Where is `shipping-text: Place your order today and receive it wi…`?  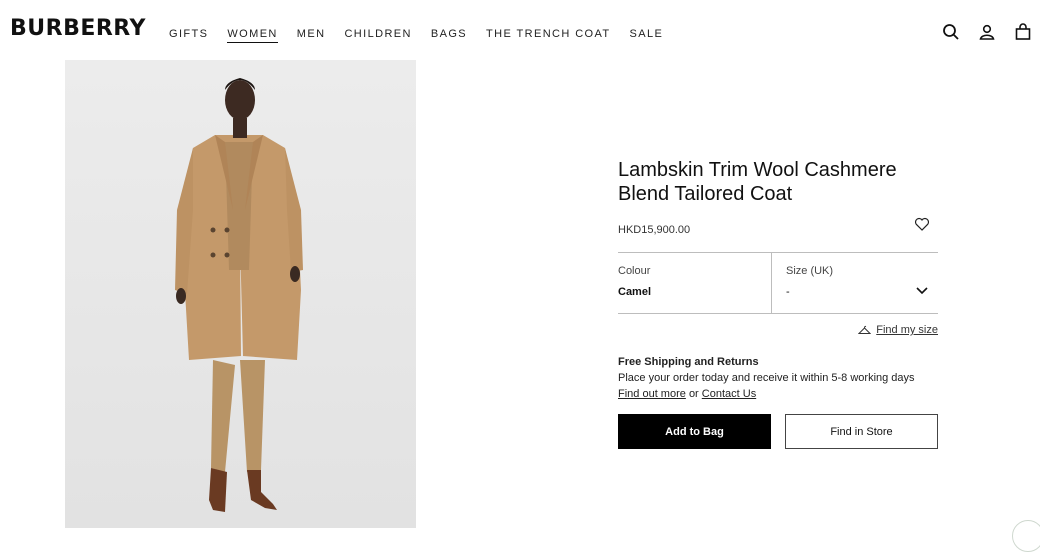
shipping-text: Place your order today and receive it wi… is located at coordinates (766, 378).